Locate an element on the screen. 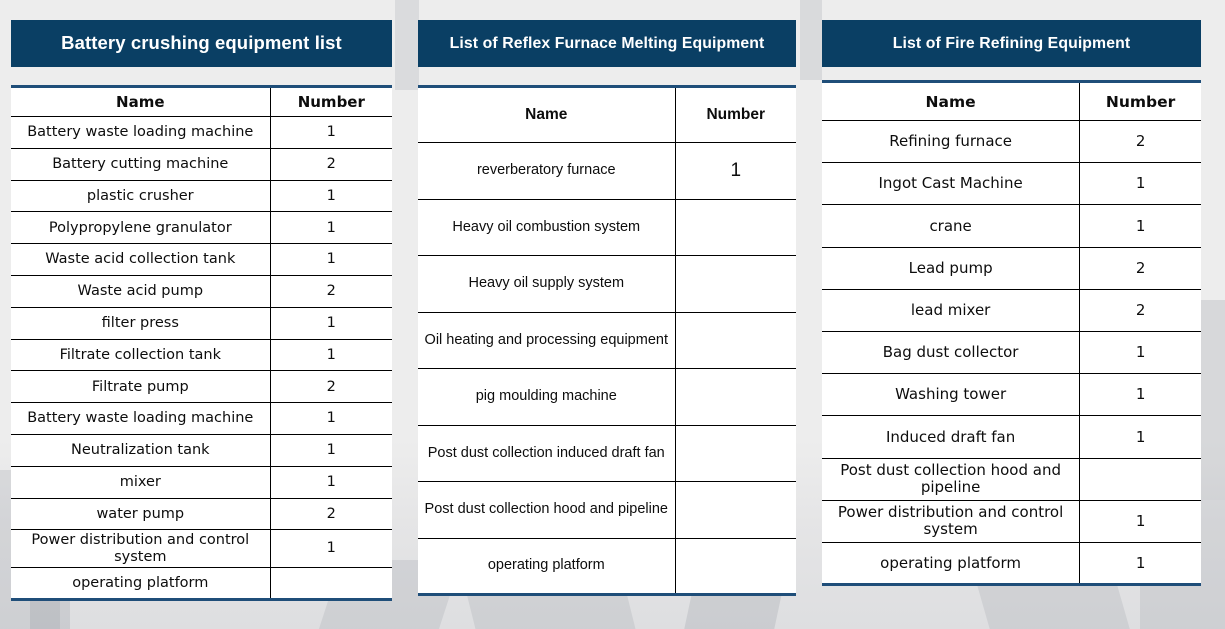 This screenshot has height=629, width=1225. cell-name: Refining furnace is located at coordinates (951, 142).